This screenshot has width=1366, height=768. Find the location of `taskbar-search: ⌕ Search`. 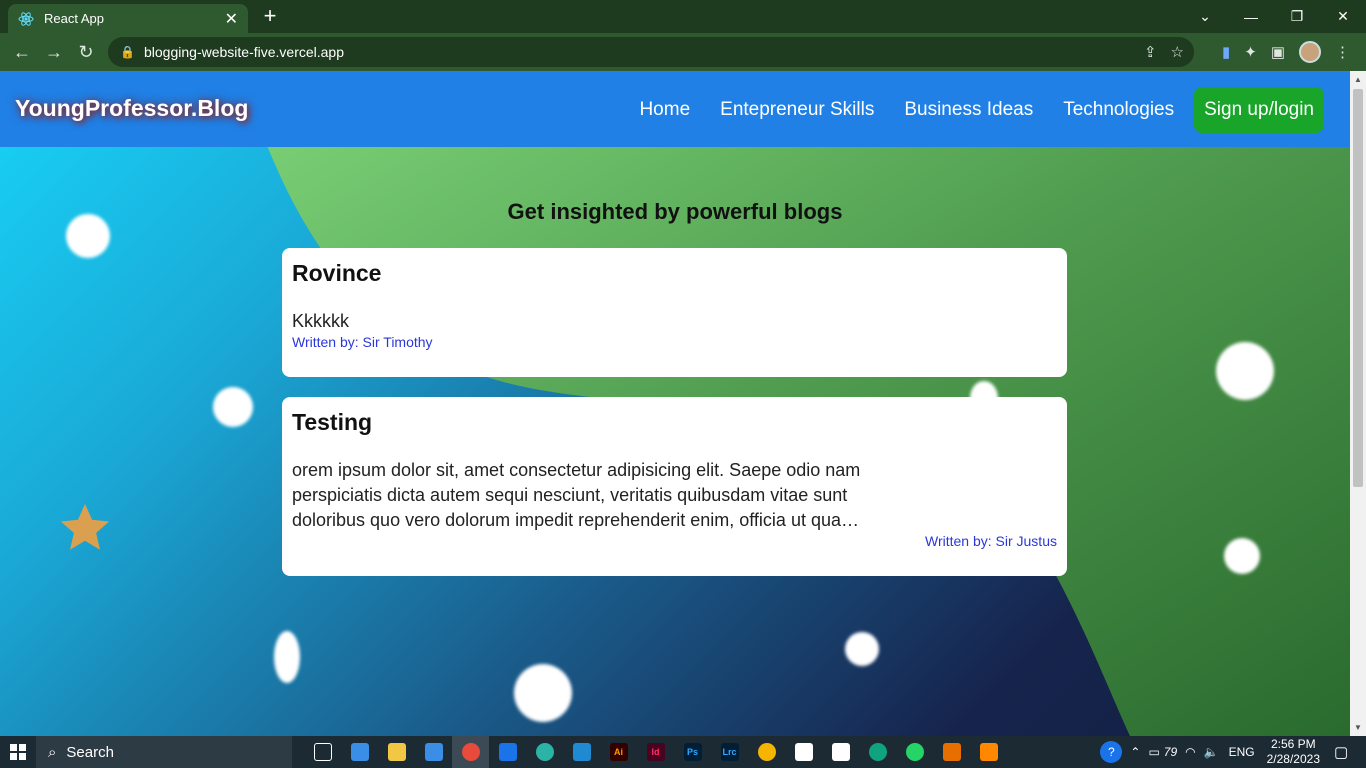

taskbar-search: ⌕ Search is located at coordinates (164, 752).